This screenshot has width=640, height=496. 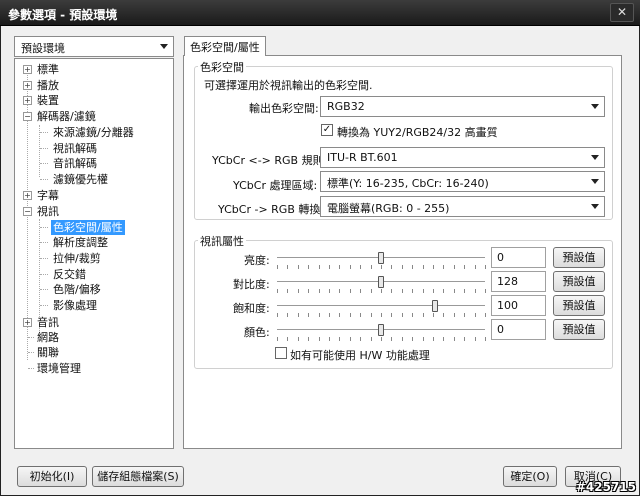 I want to click on output-colorspace-select: RGB32, so click(x=462, y=106).